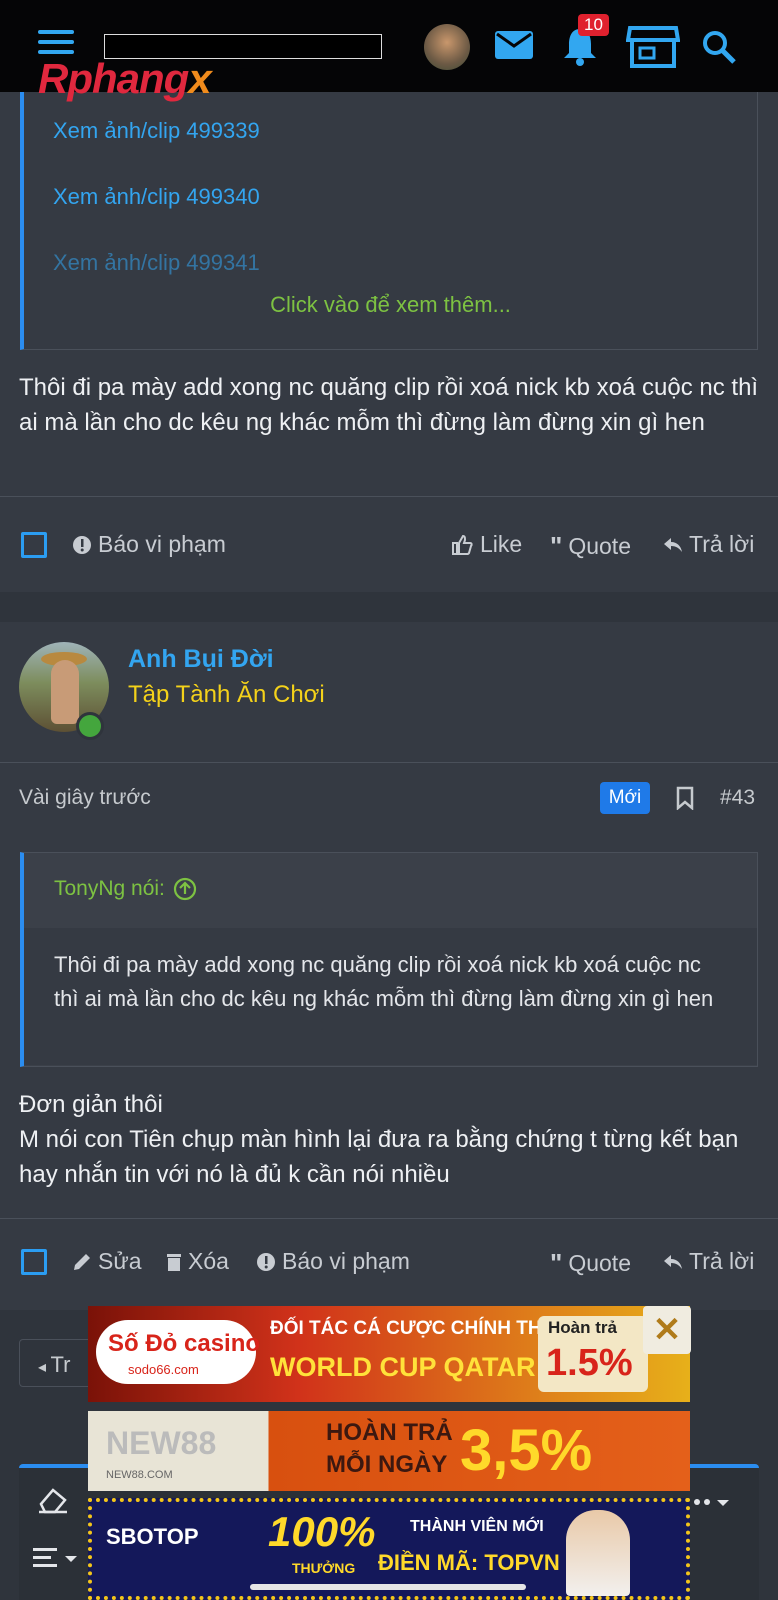  Describe the element at coordinates (120, 1261) in the screenshot. I see `edit-label: Sửa` at that location.